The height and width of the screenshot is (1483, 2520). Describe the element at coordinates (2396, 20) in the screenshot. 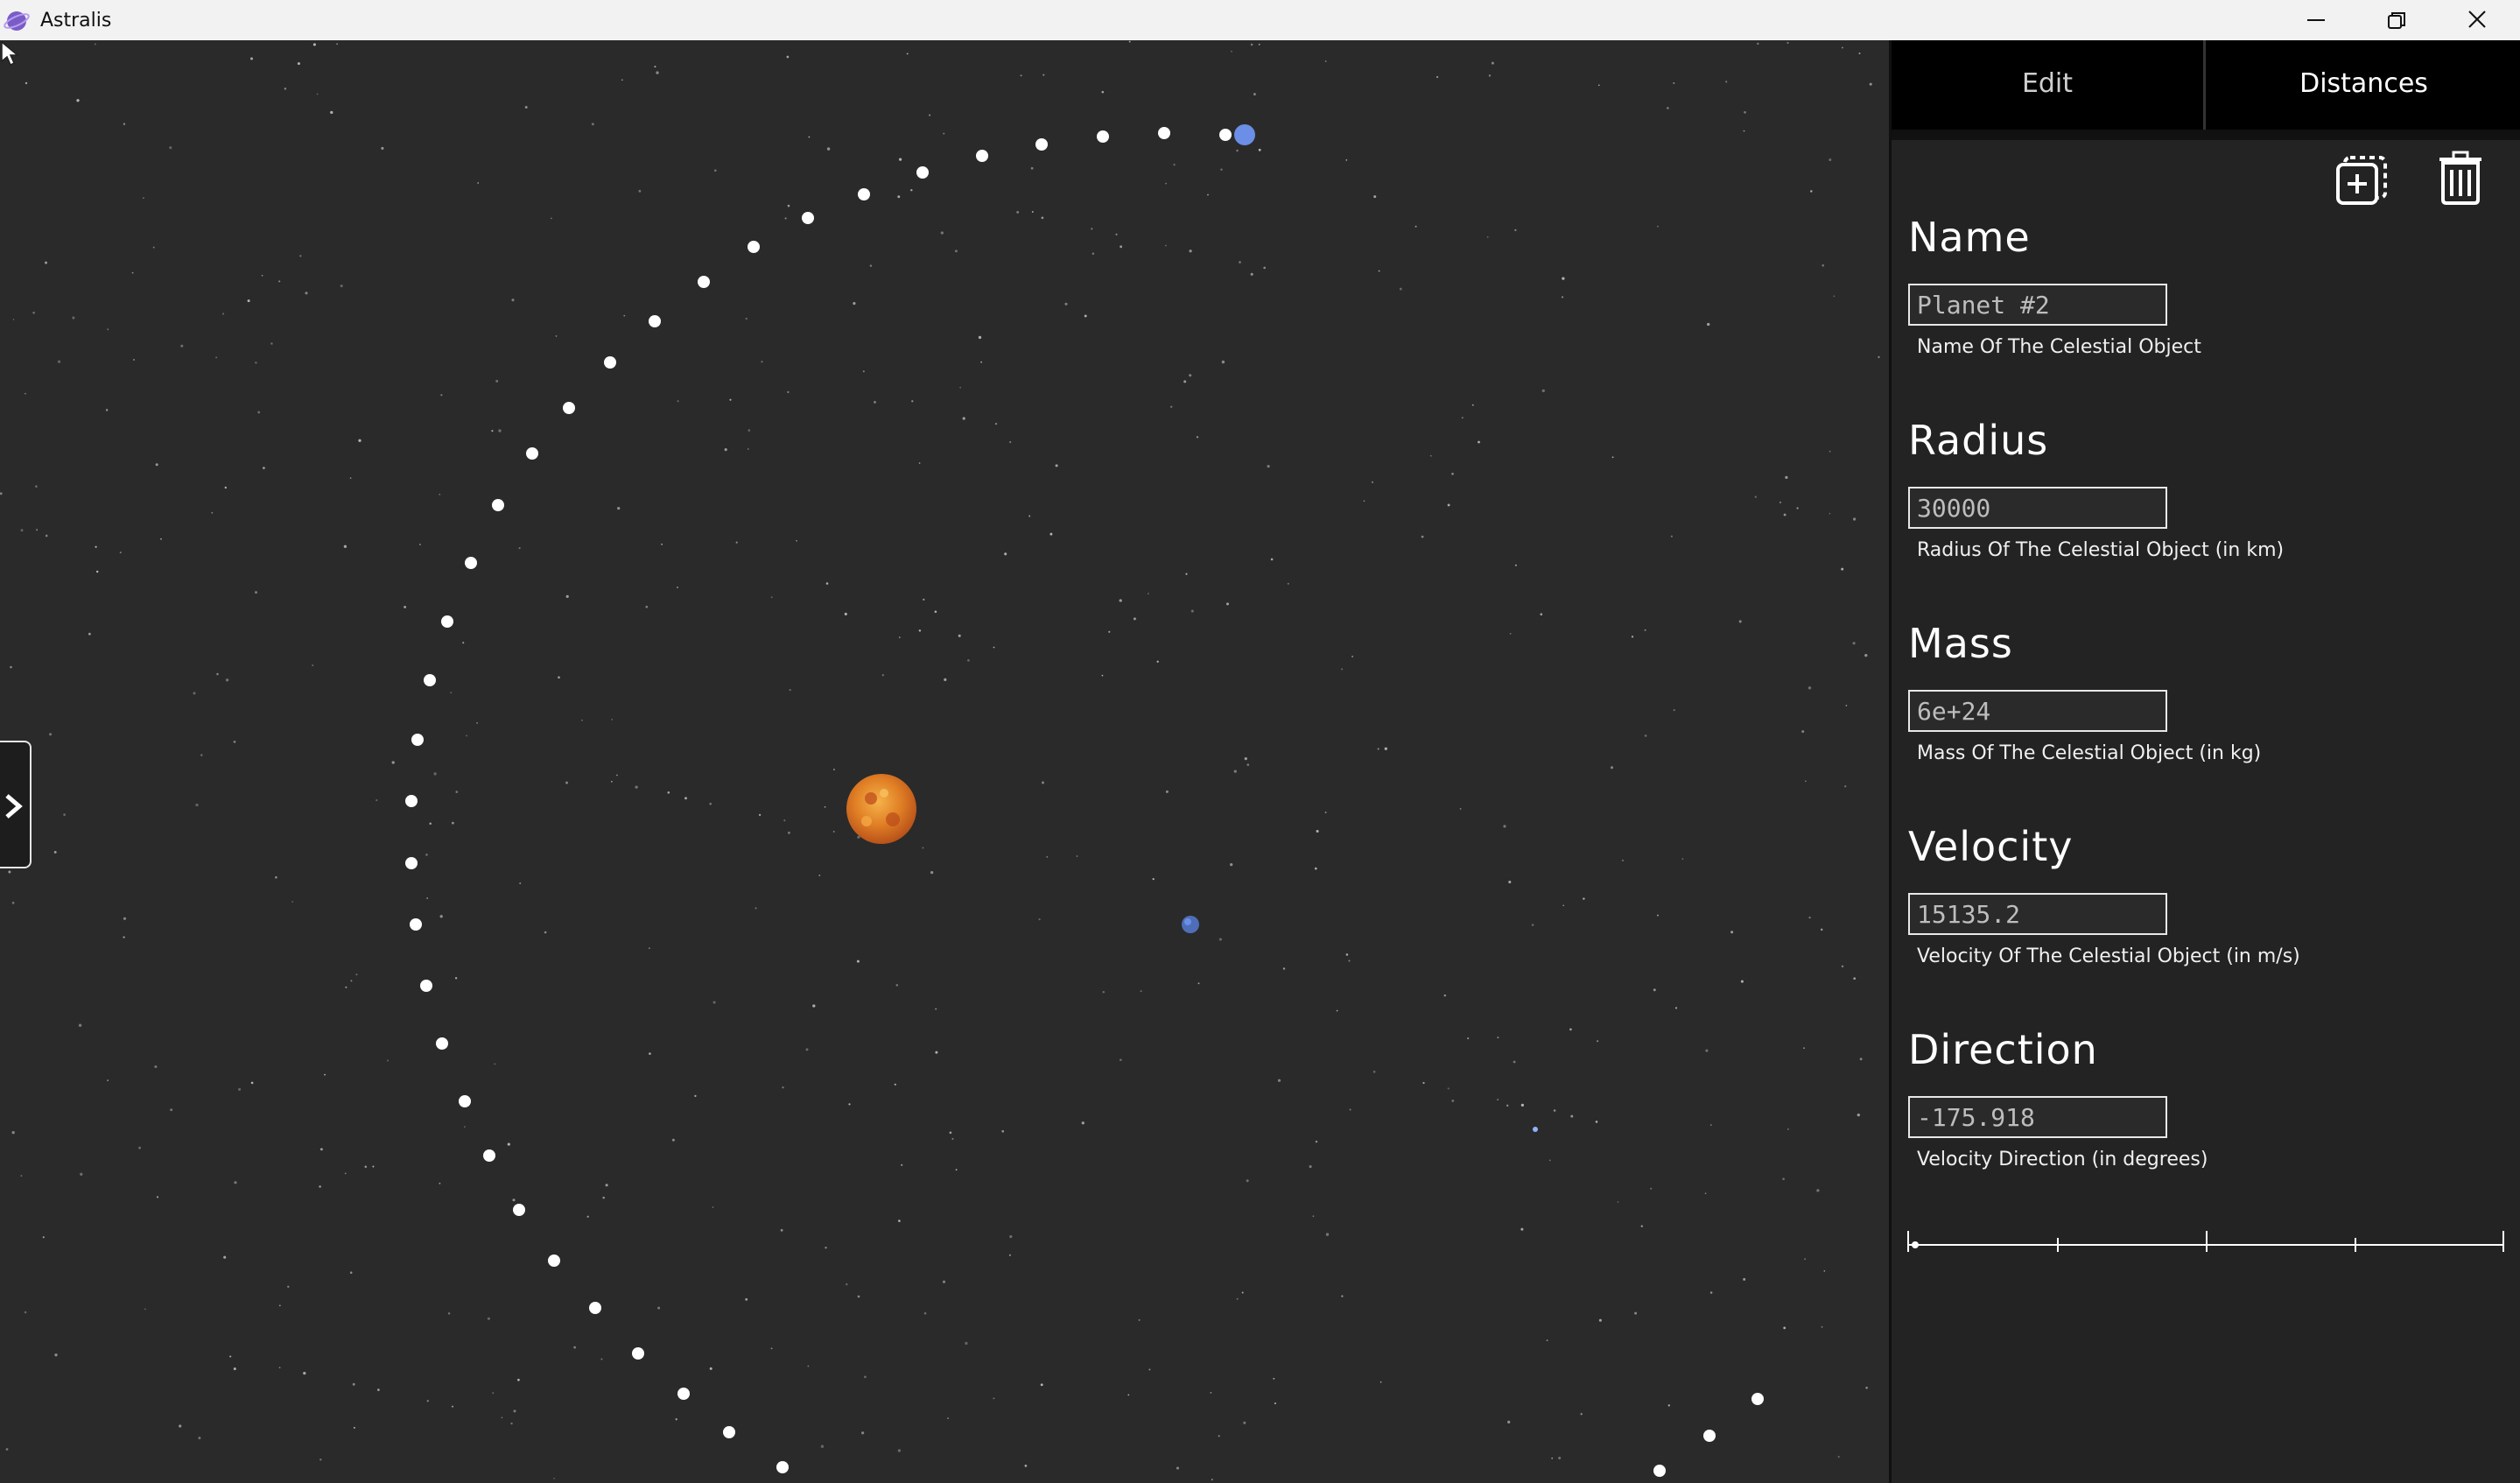

I see `restore-button` at that location.